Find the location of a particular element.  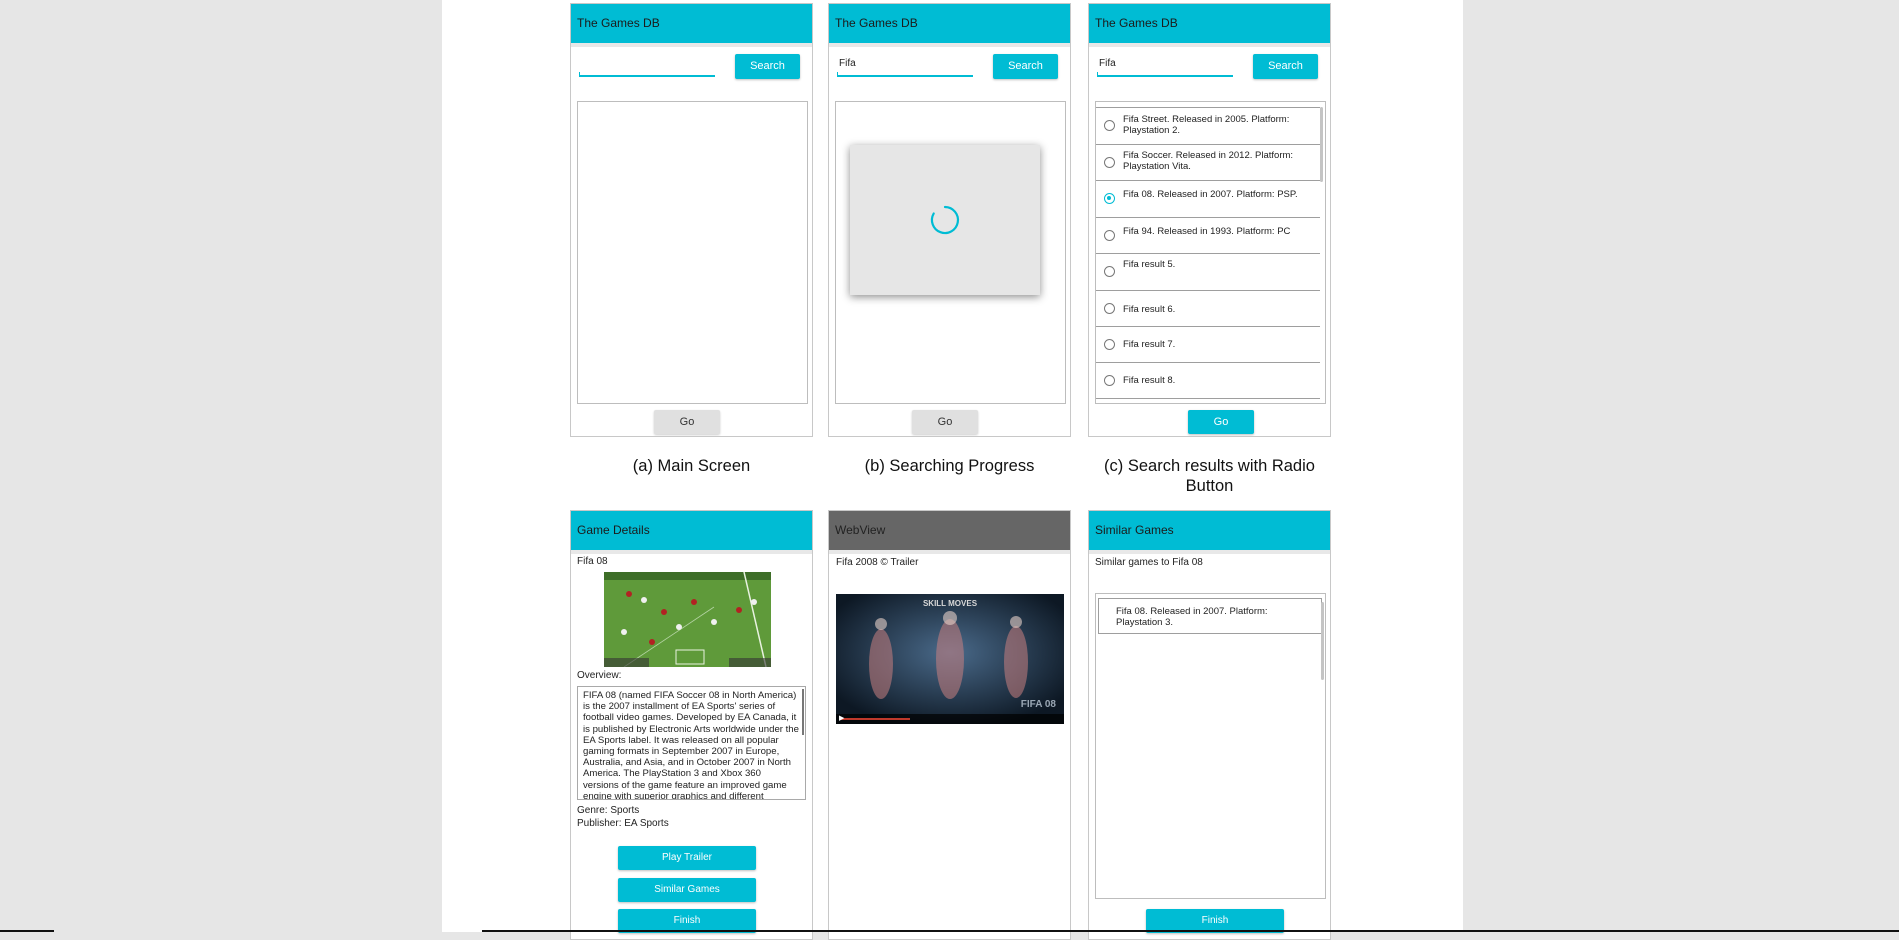

progress-screen: The Games DB Fifa Search Go is located at coordinates (949, 220).